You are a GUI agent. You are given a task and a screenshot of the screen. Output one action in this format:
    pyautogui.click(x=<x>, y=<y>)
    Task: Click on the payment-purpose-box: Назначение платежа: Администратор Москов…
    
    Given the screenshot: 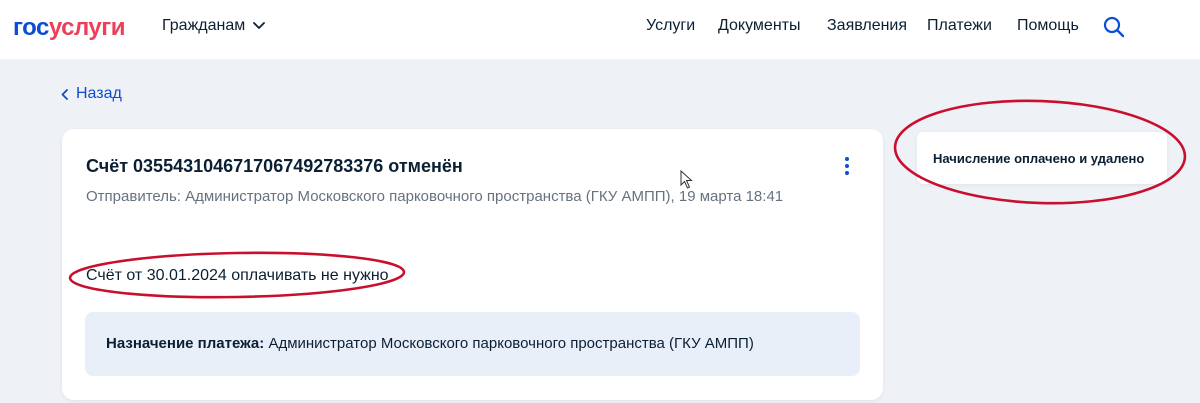 What is the action you would take?
    pyautogui.click(x=472, y=344)
    